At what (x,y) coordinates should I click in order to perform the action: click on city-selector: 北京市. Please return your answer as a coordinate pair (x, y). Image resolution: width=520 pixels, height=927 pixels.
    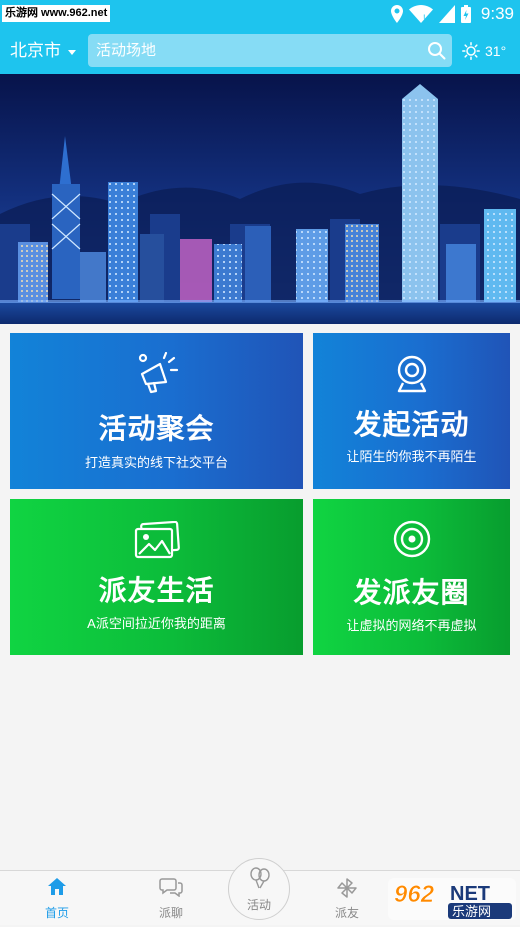
    Looking at the image, I should click on (43, 51).